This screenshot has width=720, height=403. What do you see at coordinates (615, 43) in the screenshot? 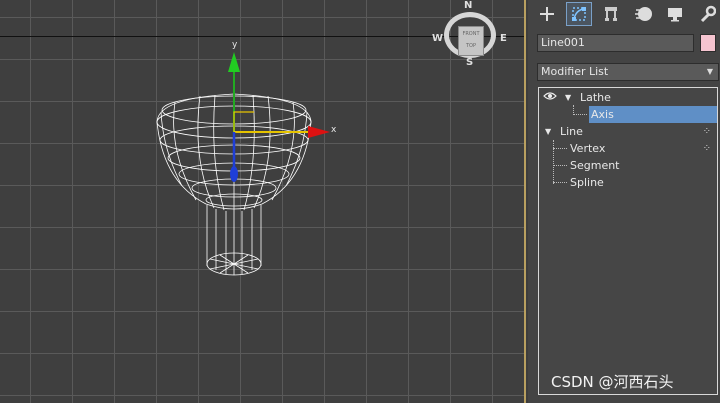
I see `object-name-input: Line001` at bounding box center [615, 43].